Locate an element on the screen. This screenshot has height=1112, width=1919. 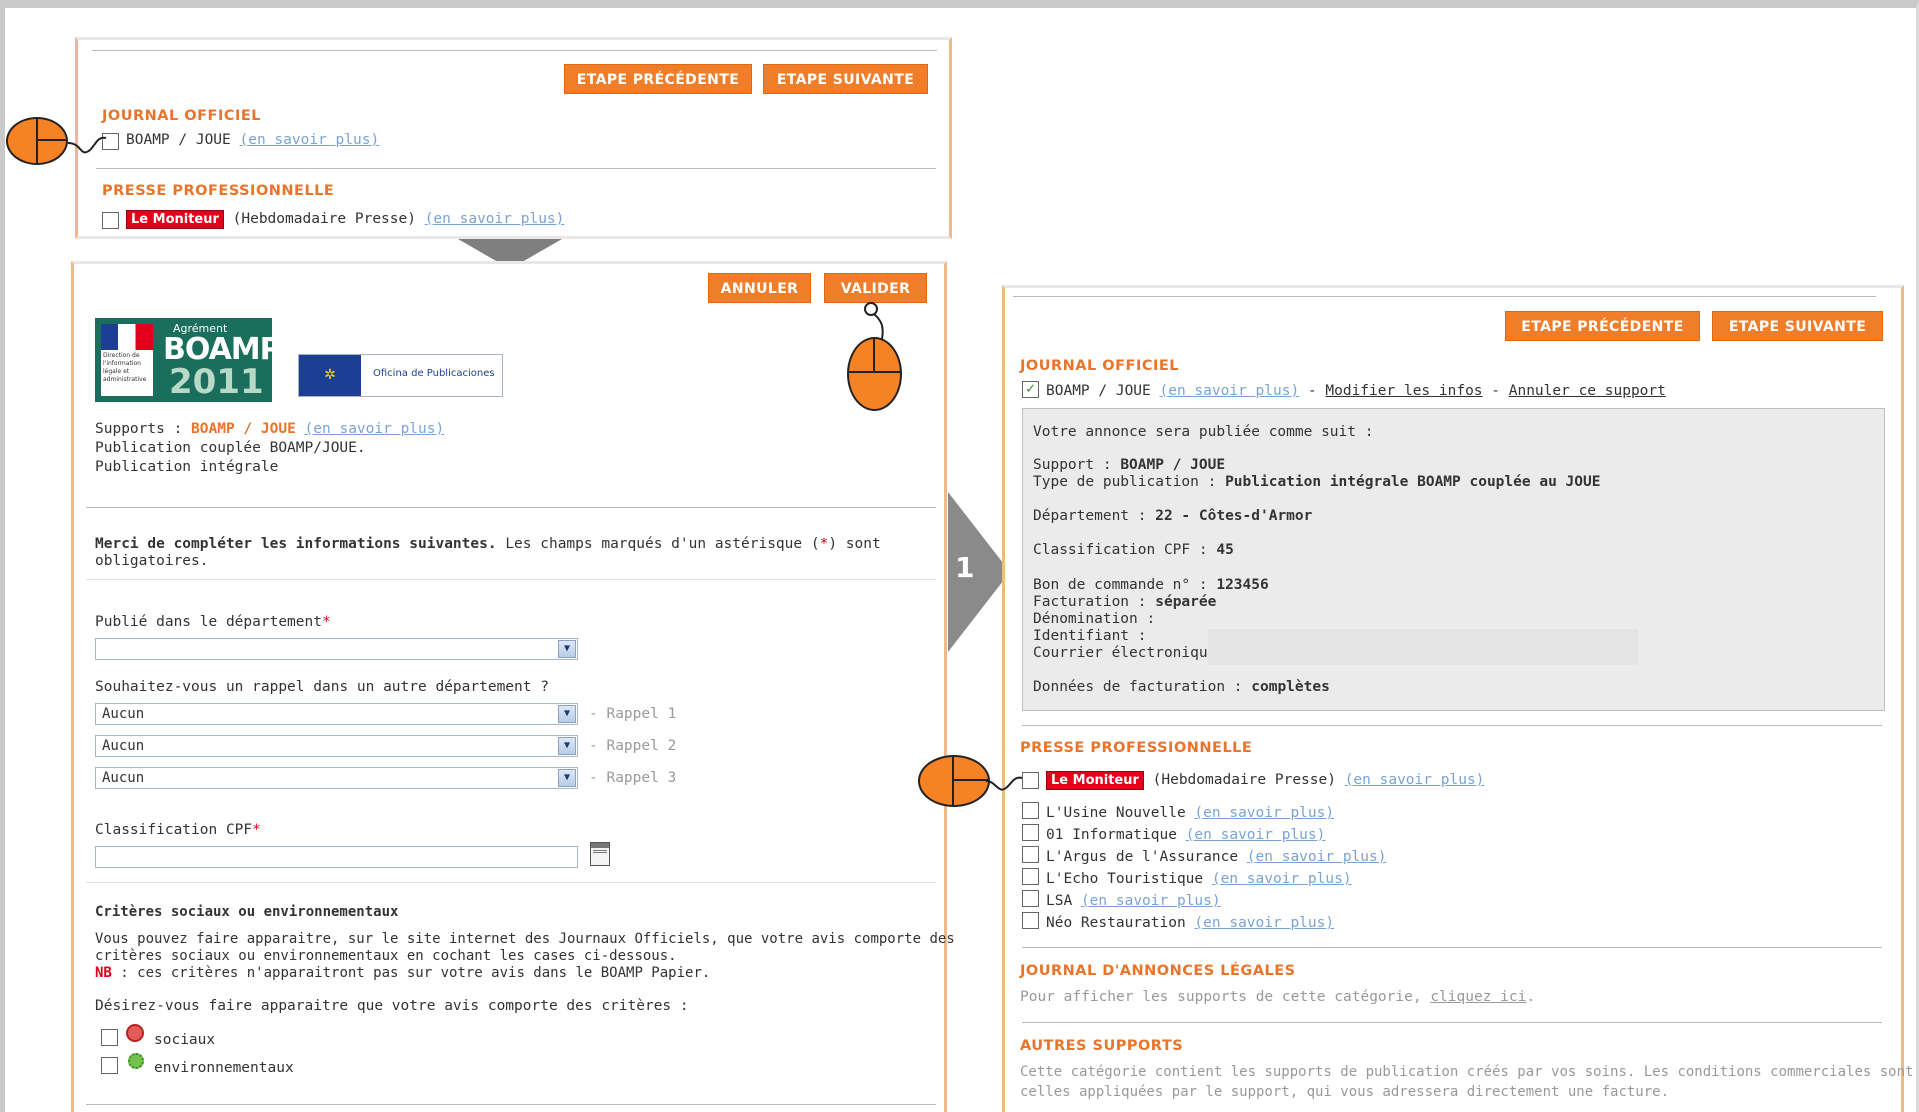
moniteur-checkbox is located at coordinates (110, 220).